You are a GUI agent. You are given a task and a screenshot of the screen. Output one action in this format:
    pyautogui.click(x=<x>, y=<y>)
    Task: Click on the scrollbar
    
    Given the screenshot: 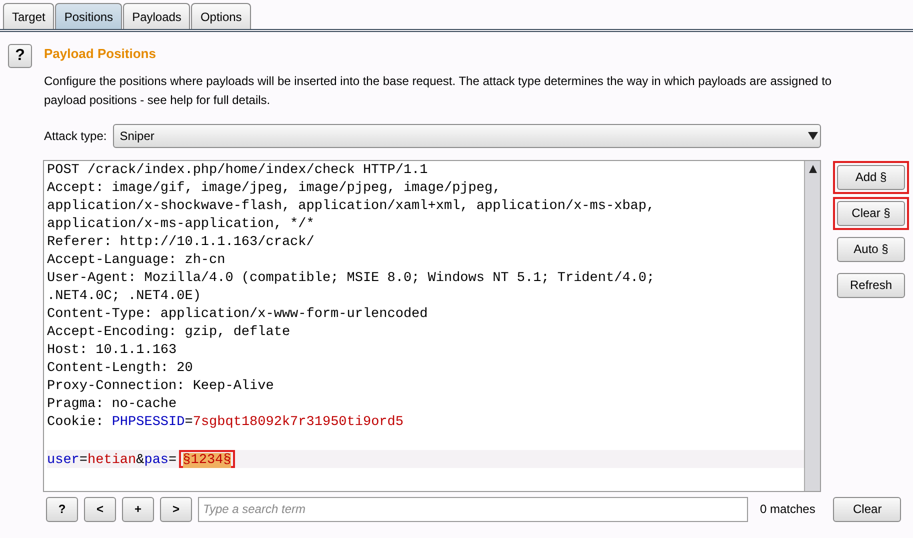 What is the action you would take?
    pyautogui.click(x=812, y=325)
    